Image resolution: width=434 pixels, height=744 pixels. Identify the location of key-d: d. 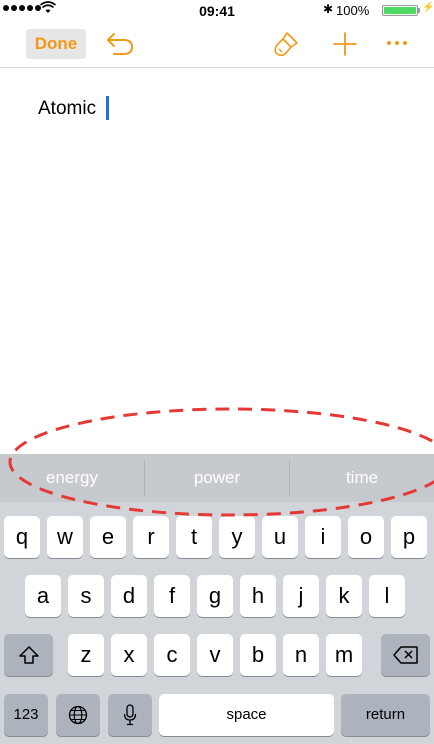
(129, 596).